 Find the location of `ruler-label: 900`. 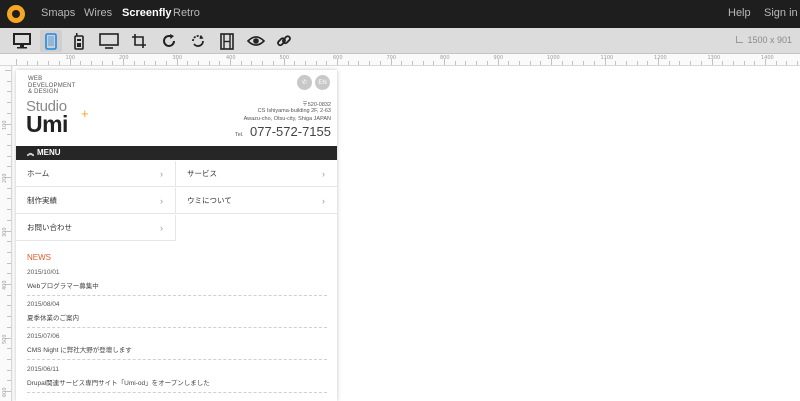

ruler-label: 900 is located at coordinates (498, 58).